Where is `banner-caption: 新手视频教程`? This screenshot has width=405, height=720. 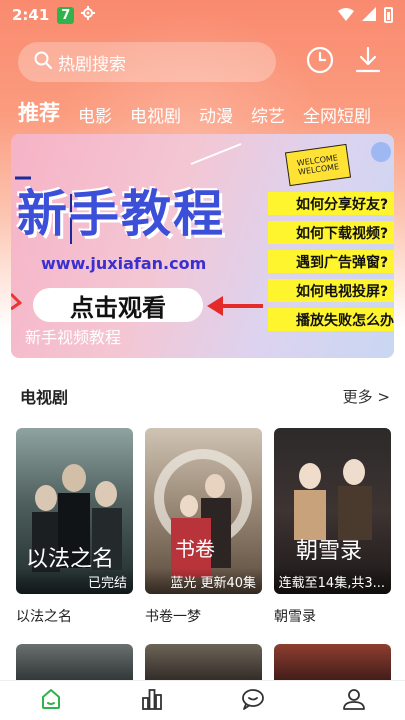
banner-caption: 新手视频教程 is located at coordinates (73, 337).